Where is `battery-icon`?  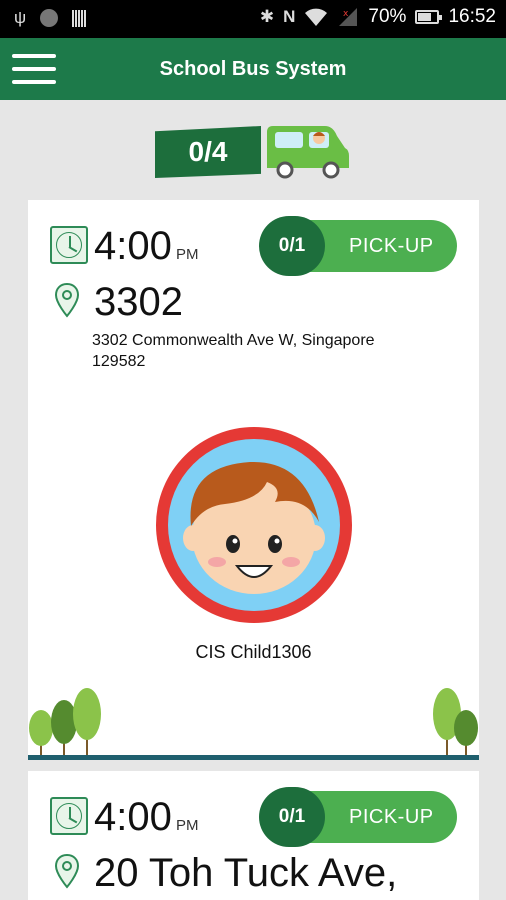
battery-icon is located at coordinates (429, 17).